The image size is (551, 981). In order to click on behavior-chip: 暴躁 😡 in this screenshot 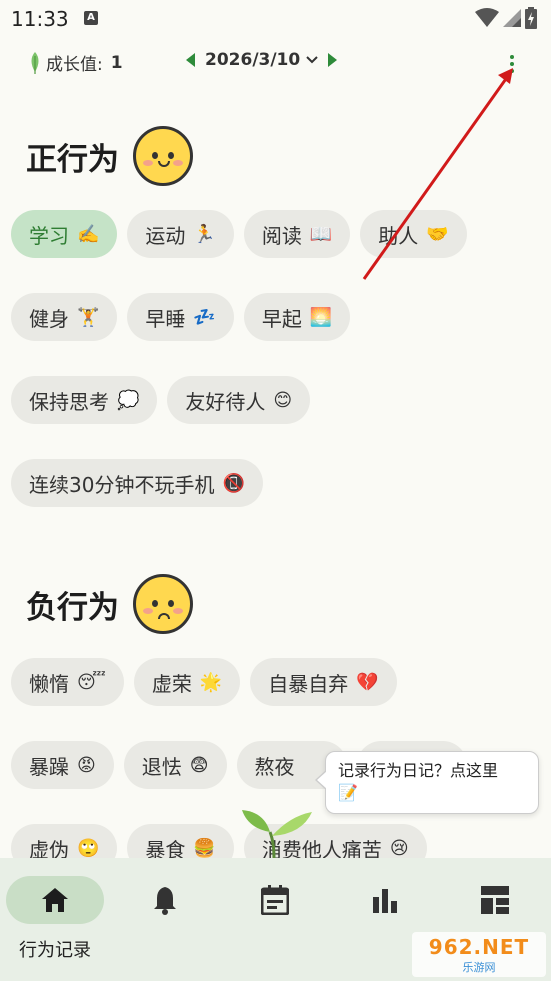, I will do `click(62, 765)`.